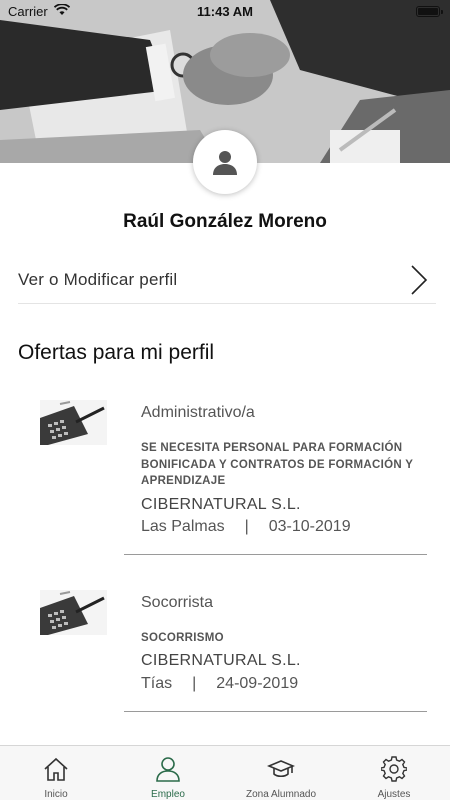 The width and height of the screenshot is (450, 800). I want to click on gear-icon, so click(394, 770).